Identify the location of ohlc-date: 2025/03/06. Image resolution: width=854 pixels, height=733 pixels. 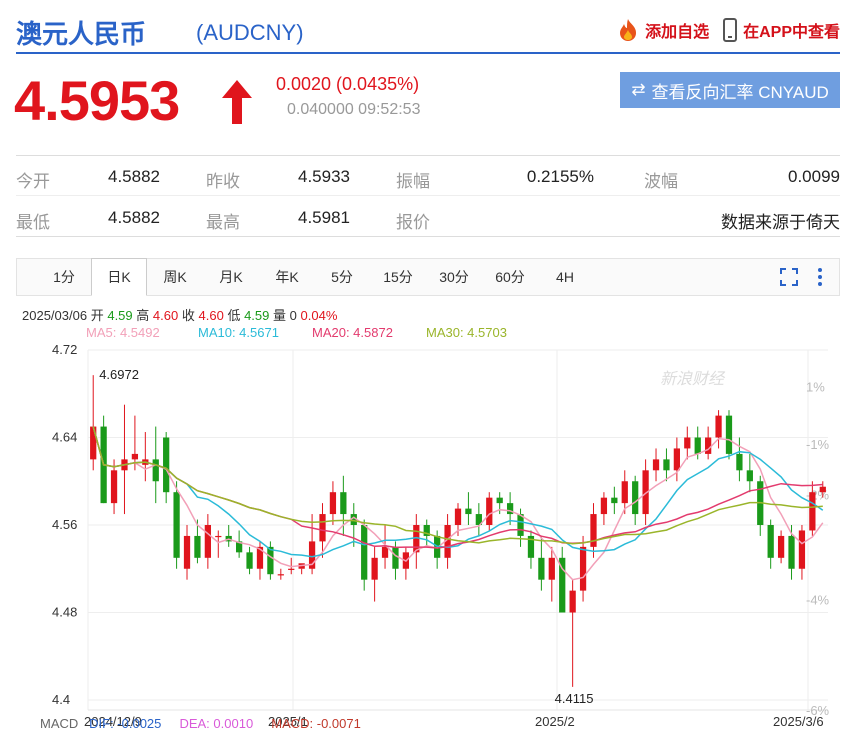
(55, 315).